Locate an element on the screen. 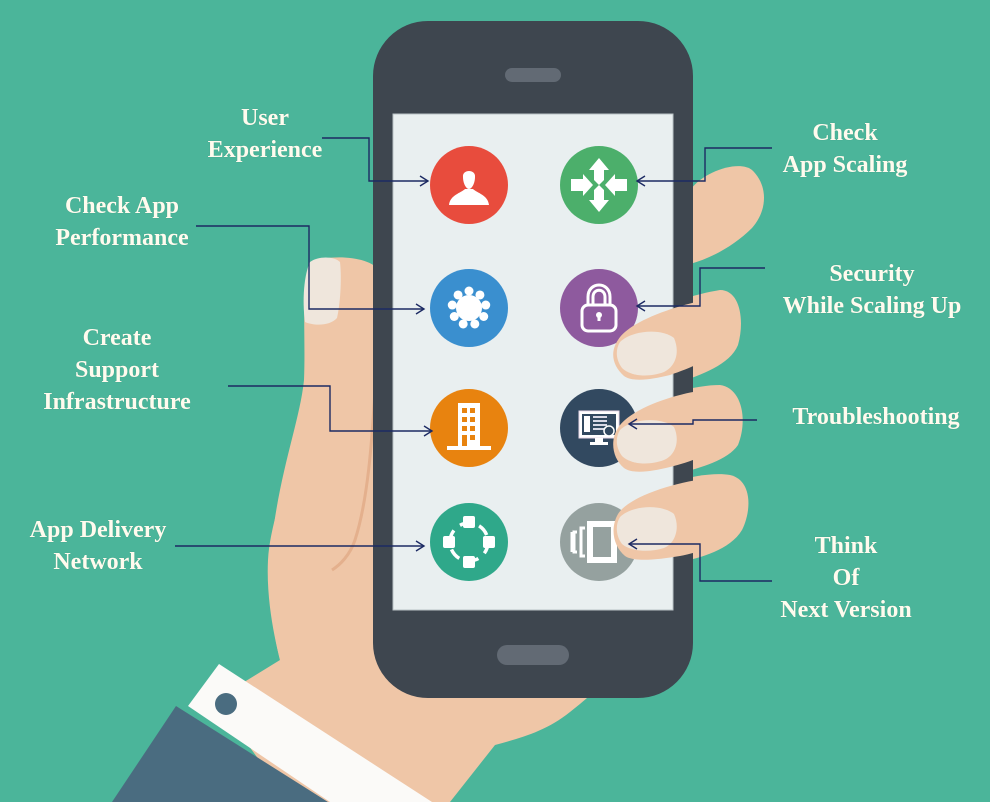  label-line: Infrastructure is located at coordinates (117, 402).